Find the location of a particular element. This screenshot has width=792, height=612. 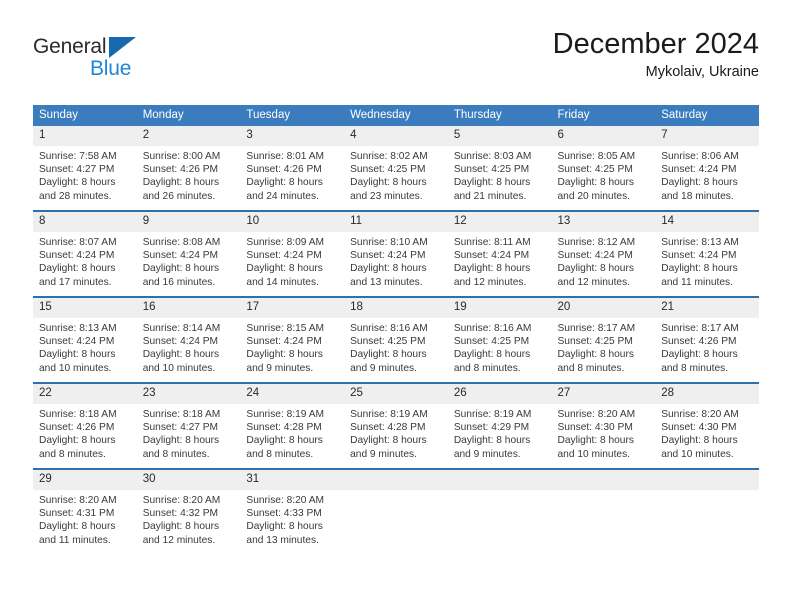

sunrise-text: Sunrise: 8:13 AM is located at coordinates (78, 328).